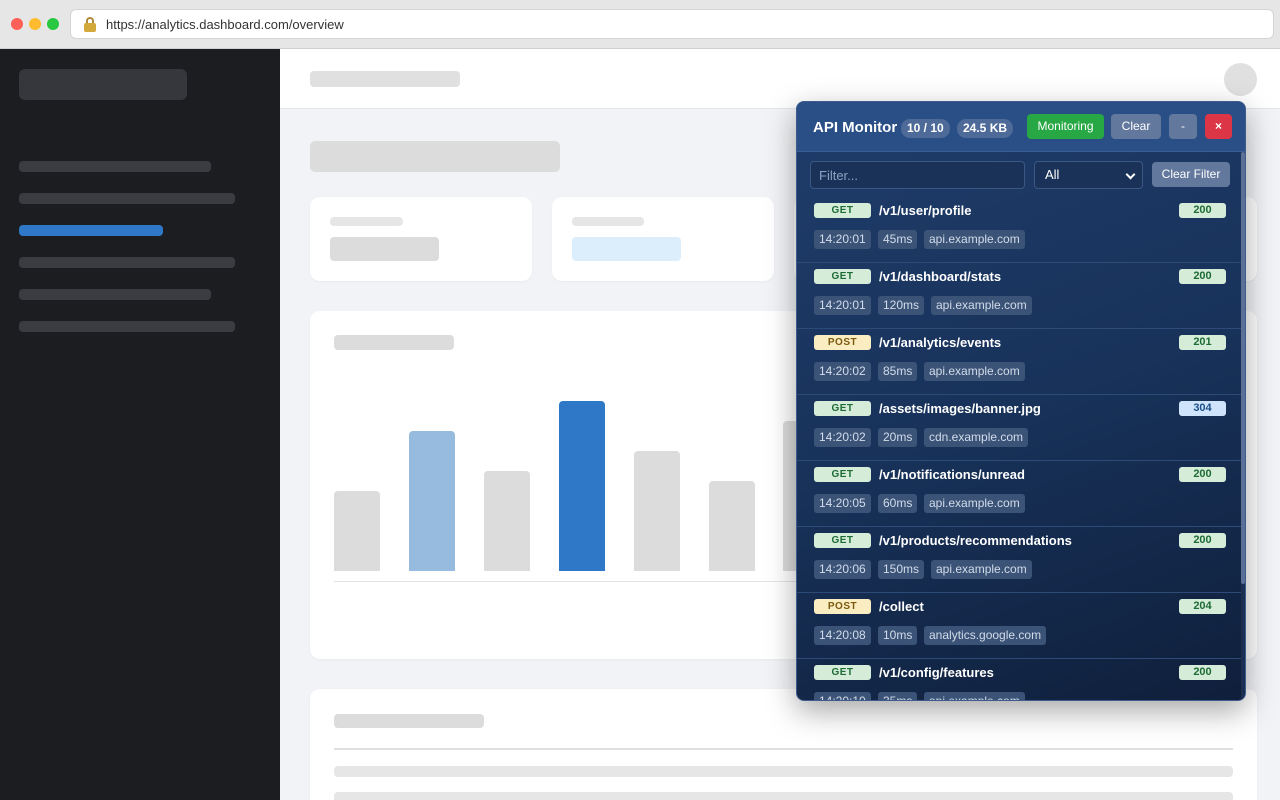 The height and width of the screenshot is (800, 1280). Describe the element at coordinates (17, 24) in the screenshot. I see `window-close-icon` at that location.